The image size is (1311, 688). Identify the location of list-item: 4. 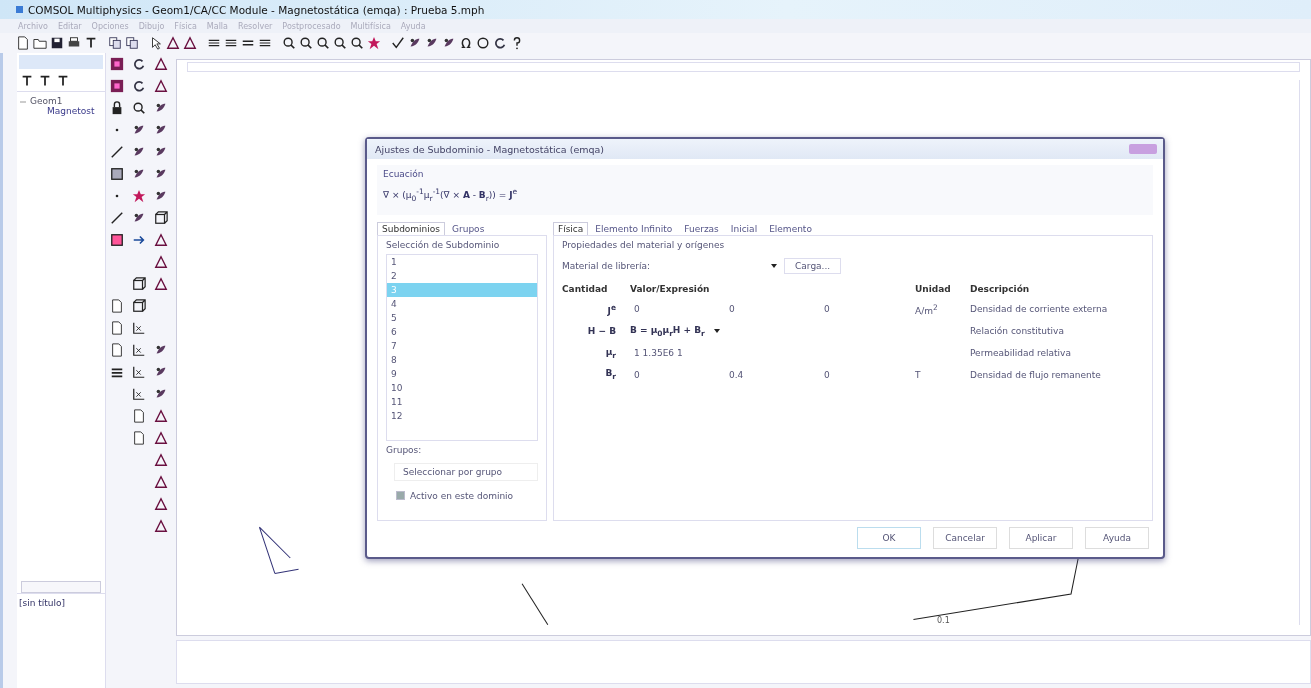
(462, 303).